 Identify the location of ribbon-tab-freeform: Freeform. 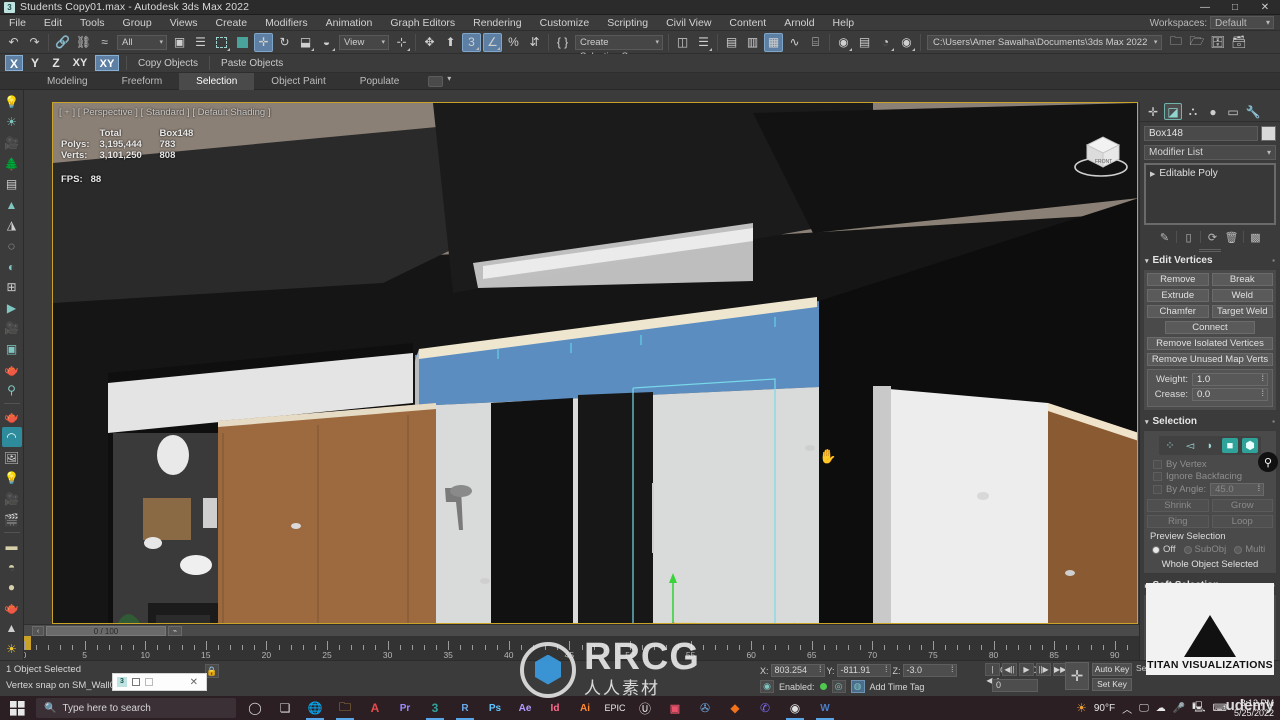
(142, 81).